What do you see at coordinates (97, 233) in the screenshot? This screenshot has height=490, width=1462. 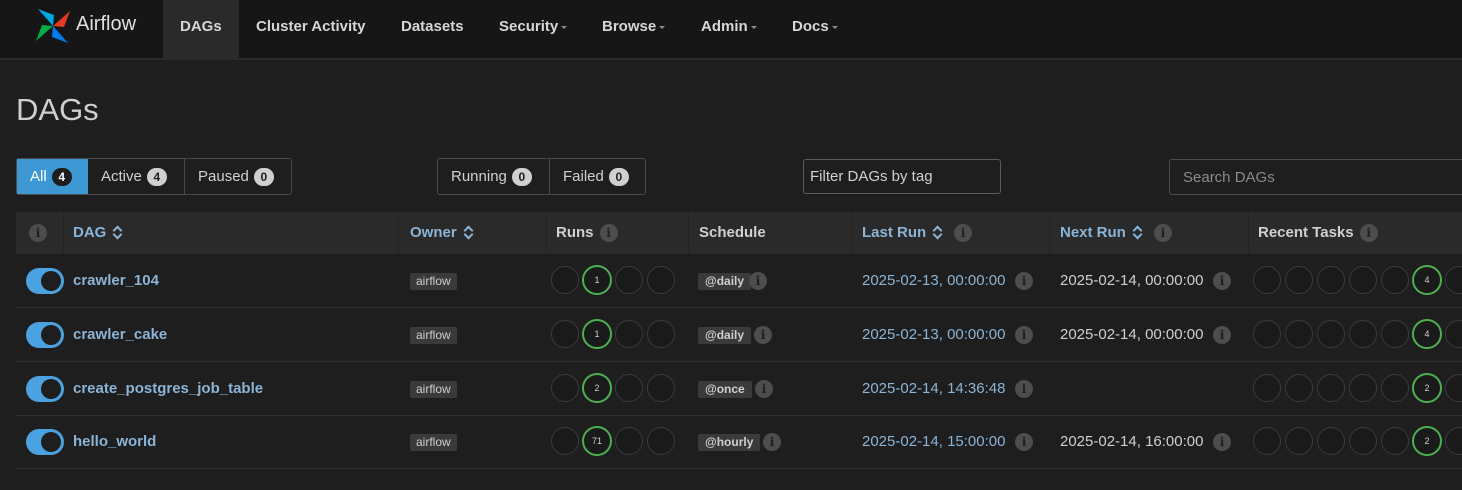 I see `header-dag: DAG` at bounding box center [97, 233].